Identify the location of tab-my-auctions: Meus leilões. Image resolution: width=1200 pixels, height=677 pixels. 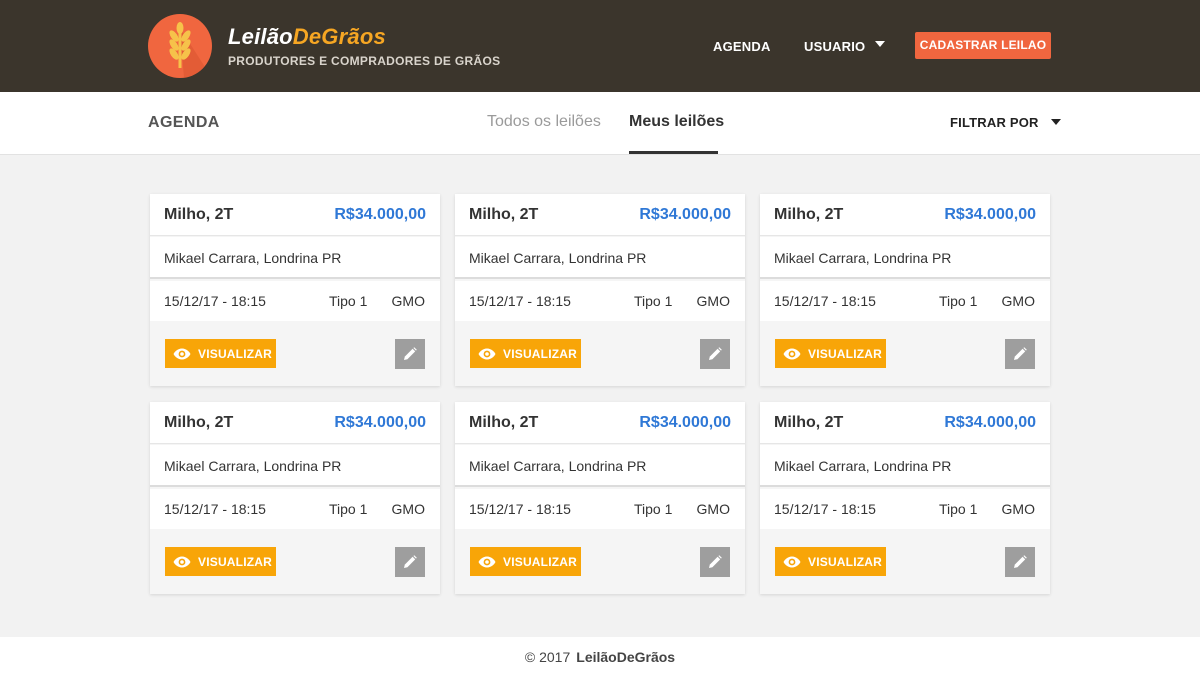
(676, 122).